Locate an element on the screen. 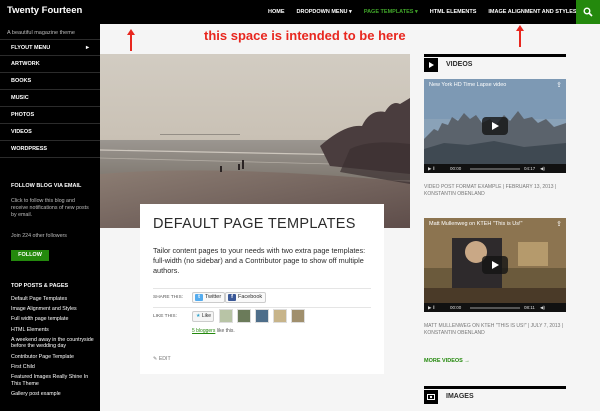  nav-home: HOME is located at coordinates (276, 12).